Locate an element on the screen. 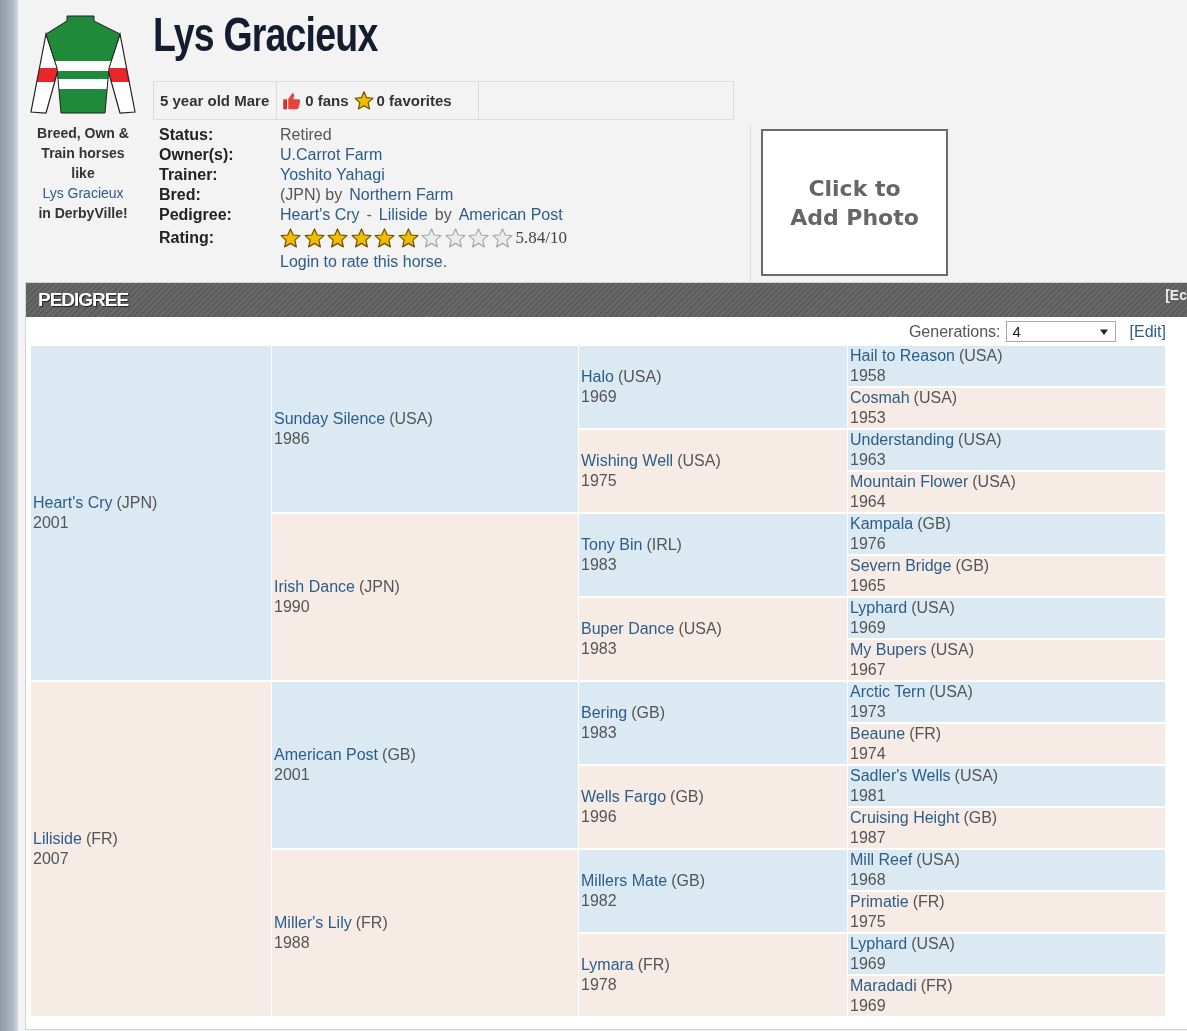 This screenshot has width=1187, height=1031. year-label: 2001 is located at coordinates (51, 523).